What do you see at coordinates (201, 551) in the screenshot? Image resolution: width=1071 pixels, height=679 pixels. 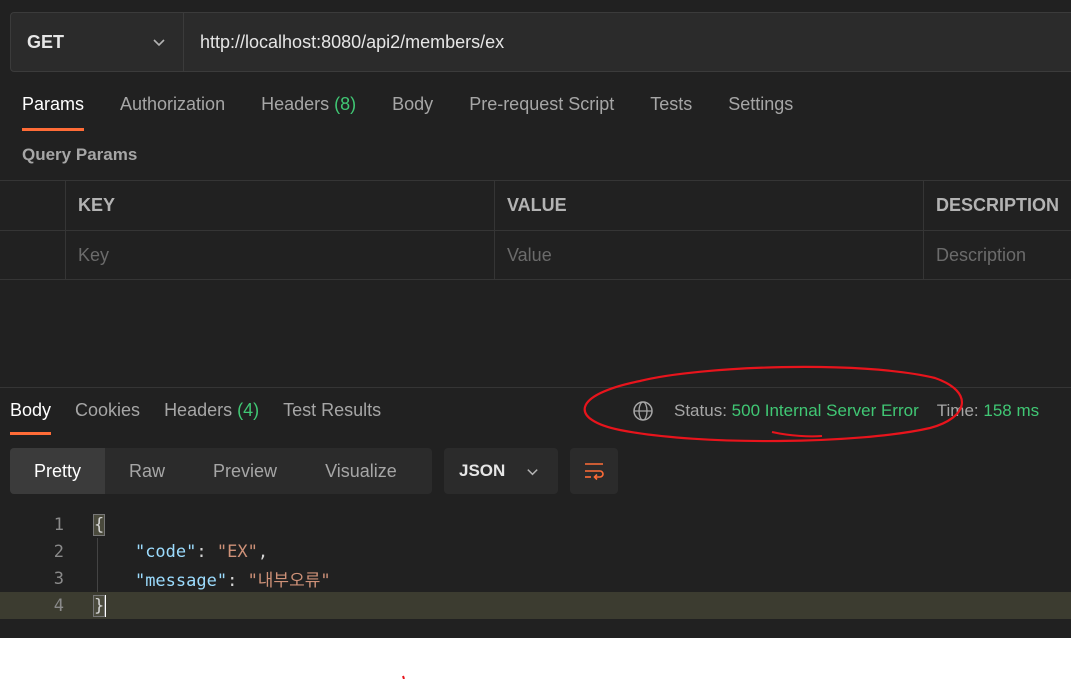 I see `code-text: "code": "EX",` at bounding box center [201, 551].